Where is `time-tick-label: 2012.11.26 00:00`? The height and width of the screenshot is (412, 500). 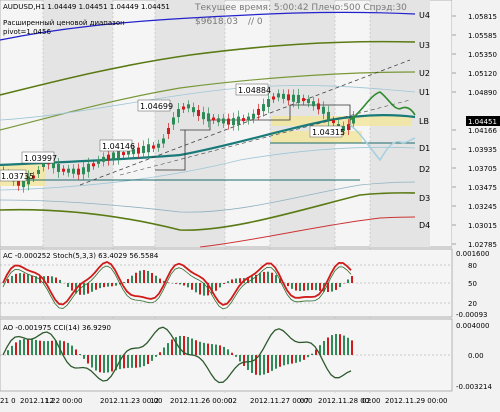 time-tick-label: 2012.11.26 00:00 is located at coordinates (201, 401).